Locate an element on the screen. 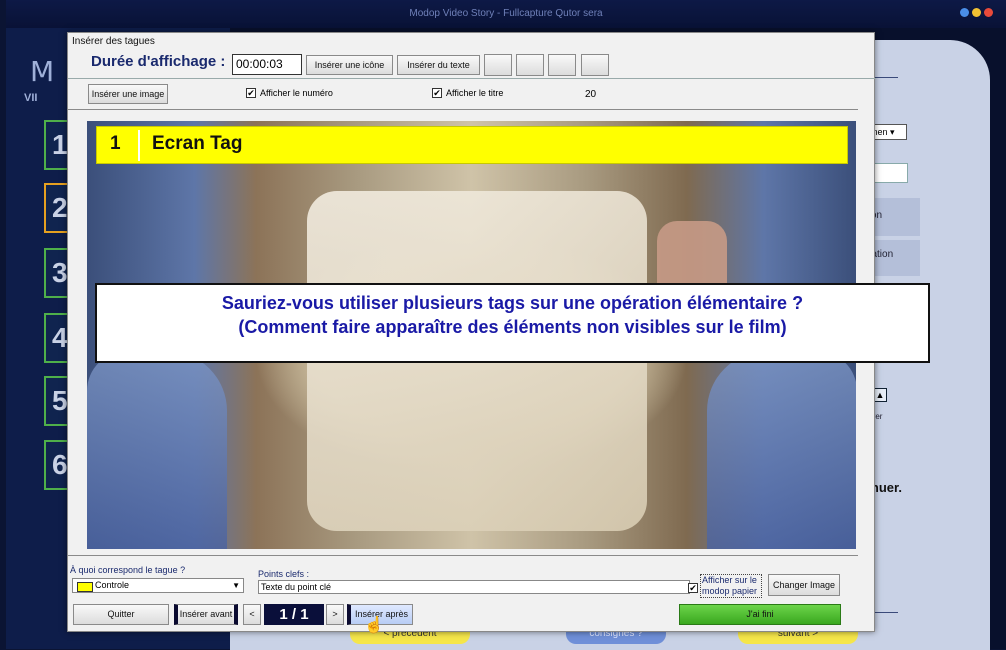 This screenshot has height=650, width=1006. next-tag-button: > is located at coordinates (335, 614).